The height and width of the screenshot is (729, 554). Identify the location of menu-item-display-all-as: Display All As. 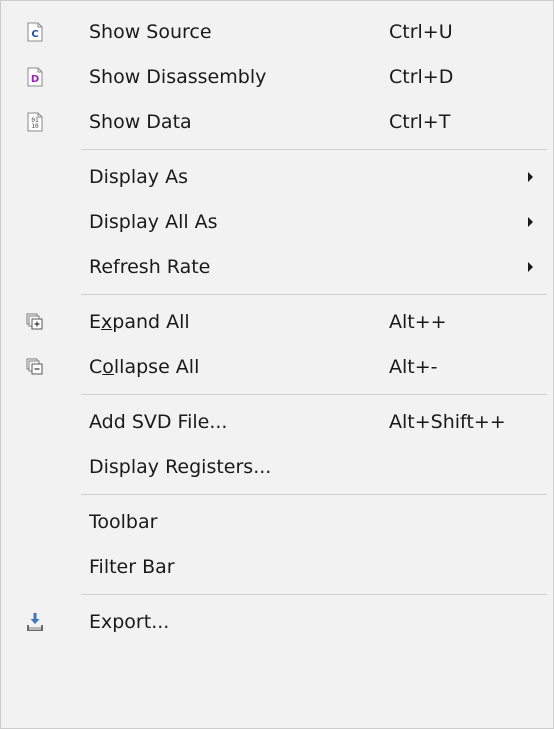
(277, 221).